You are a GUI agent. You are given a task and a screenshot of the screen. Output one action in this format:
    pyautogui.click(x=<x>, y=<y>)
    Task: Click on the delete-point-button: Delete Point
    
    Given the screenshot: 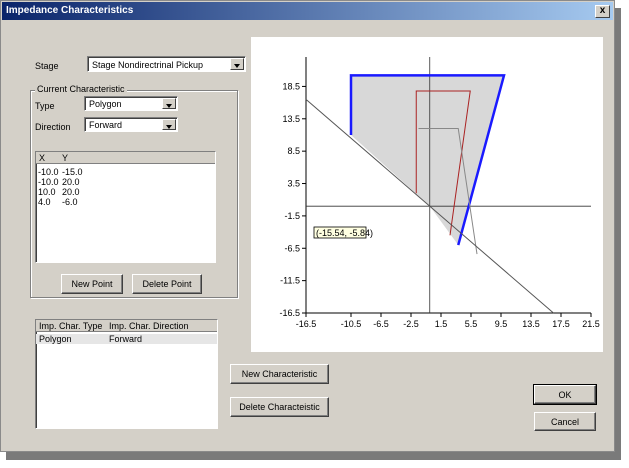 What is the action you would take?
    pyautogui.click(x=167, y=284)
    